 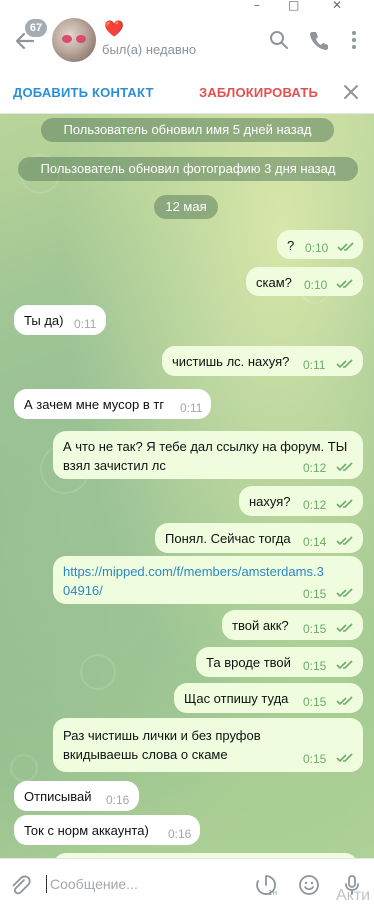 I want to click on close-window-button: ✕, so click(x=337, y=6).